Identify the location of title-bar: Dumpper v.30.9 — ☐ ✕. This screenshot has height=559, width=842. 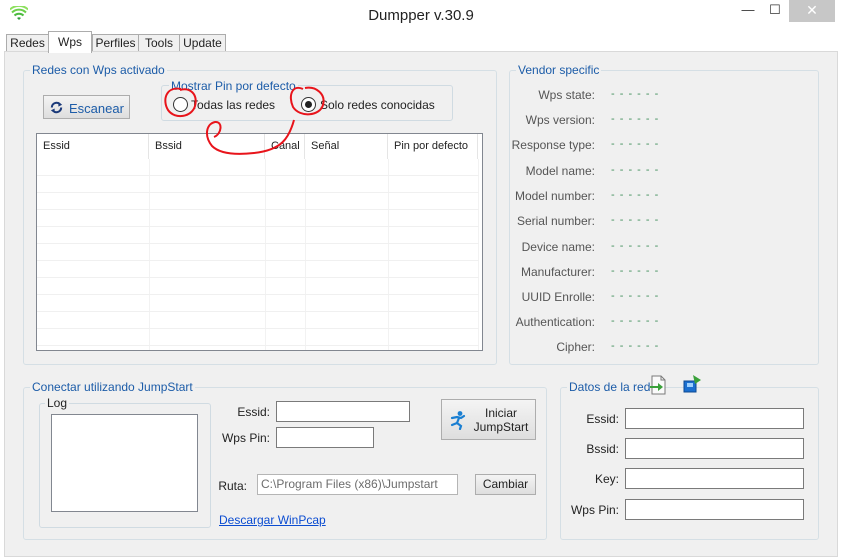
(421, 15).